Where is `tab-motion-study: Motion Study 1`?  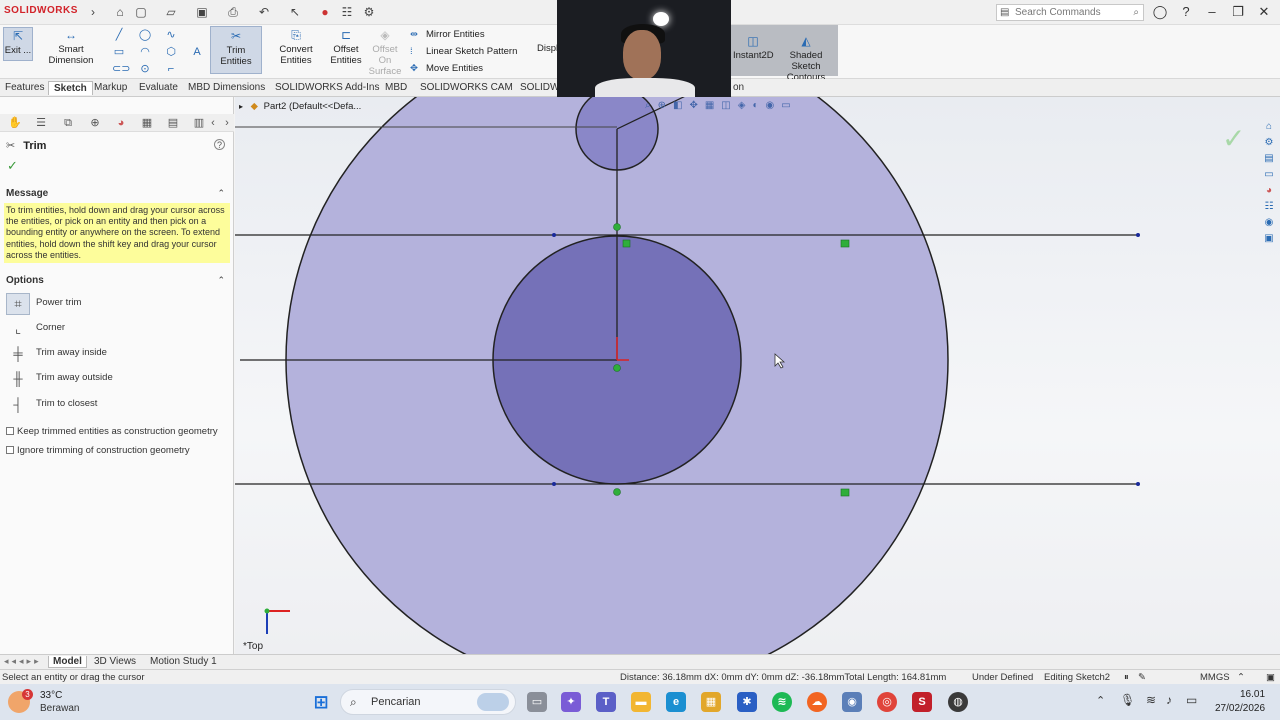 tab-motion-study: Motion Study 1 is located at coordinates (183, 661).